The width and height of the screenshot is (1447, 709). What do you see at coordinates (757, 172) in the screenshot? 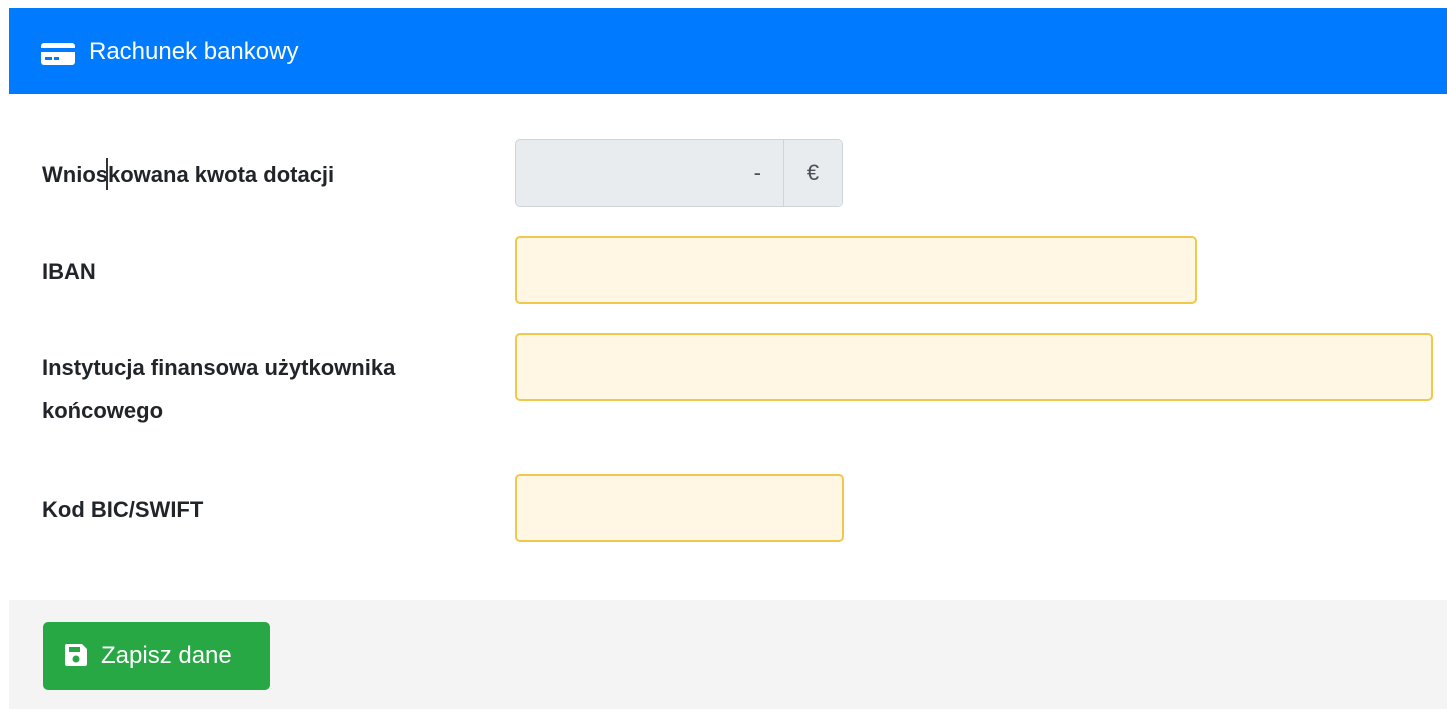
I see `amount-value: -` at bounding box center [757, 172].